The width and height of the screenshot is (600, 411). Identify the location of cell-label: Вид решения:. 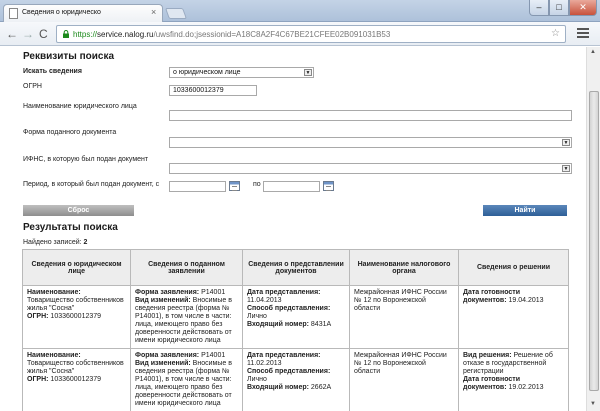
(487, 355).